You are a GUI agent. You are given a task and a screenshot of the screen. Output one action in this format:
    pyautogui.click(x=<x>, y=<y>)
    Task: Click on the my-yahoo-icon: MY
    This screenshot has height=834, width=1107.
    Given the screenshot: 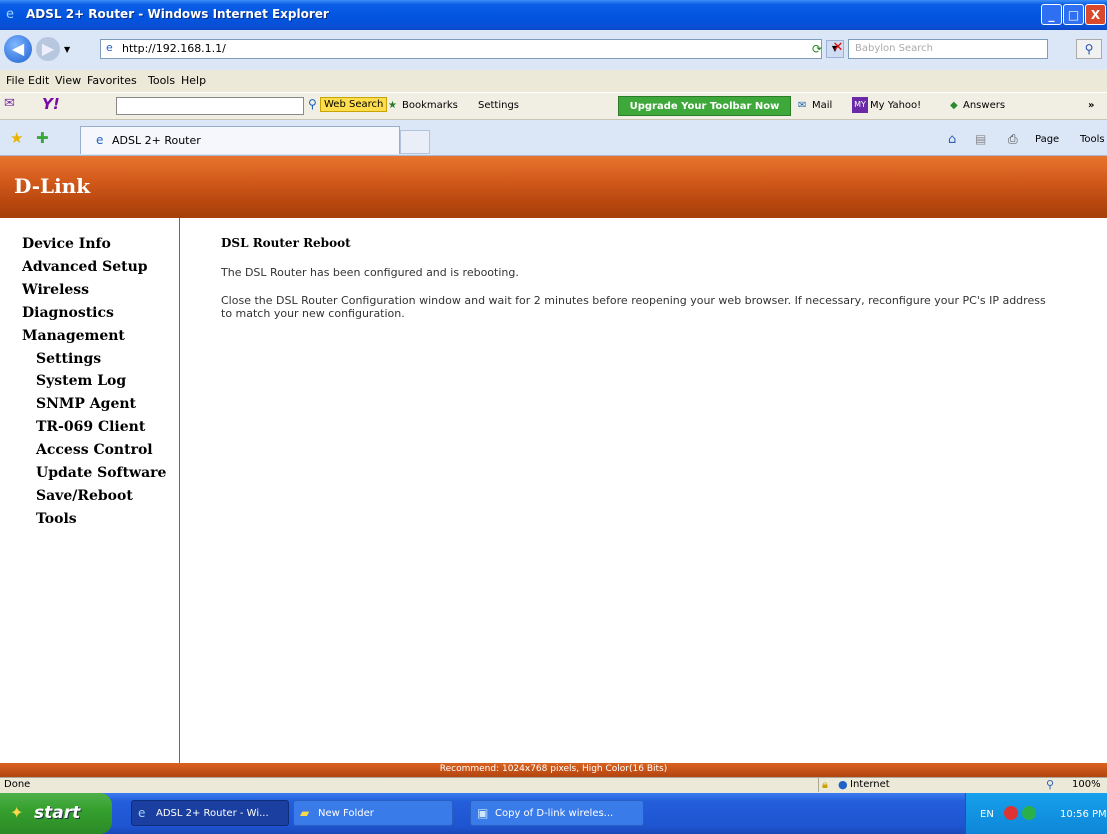 What is the action you would take?
    pyautogui.click(x=860, y=105)
    